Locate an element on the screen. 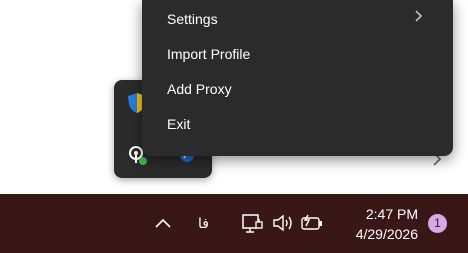  volume-icon is located at coordinates (283, 225).